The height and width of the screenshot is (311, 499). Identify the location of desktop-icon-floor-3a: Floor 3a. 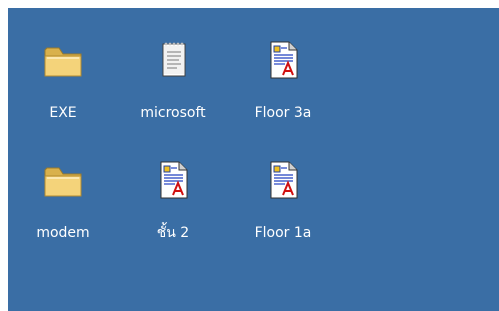
(283, 68).